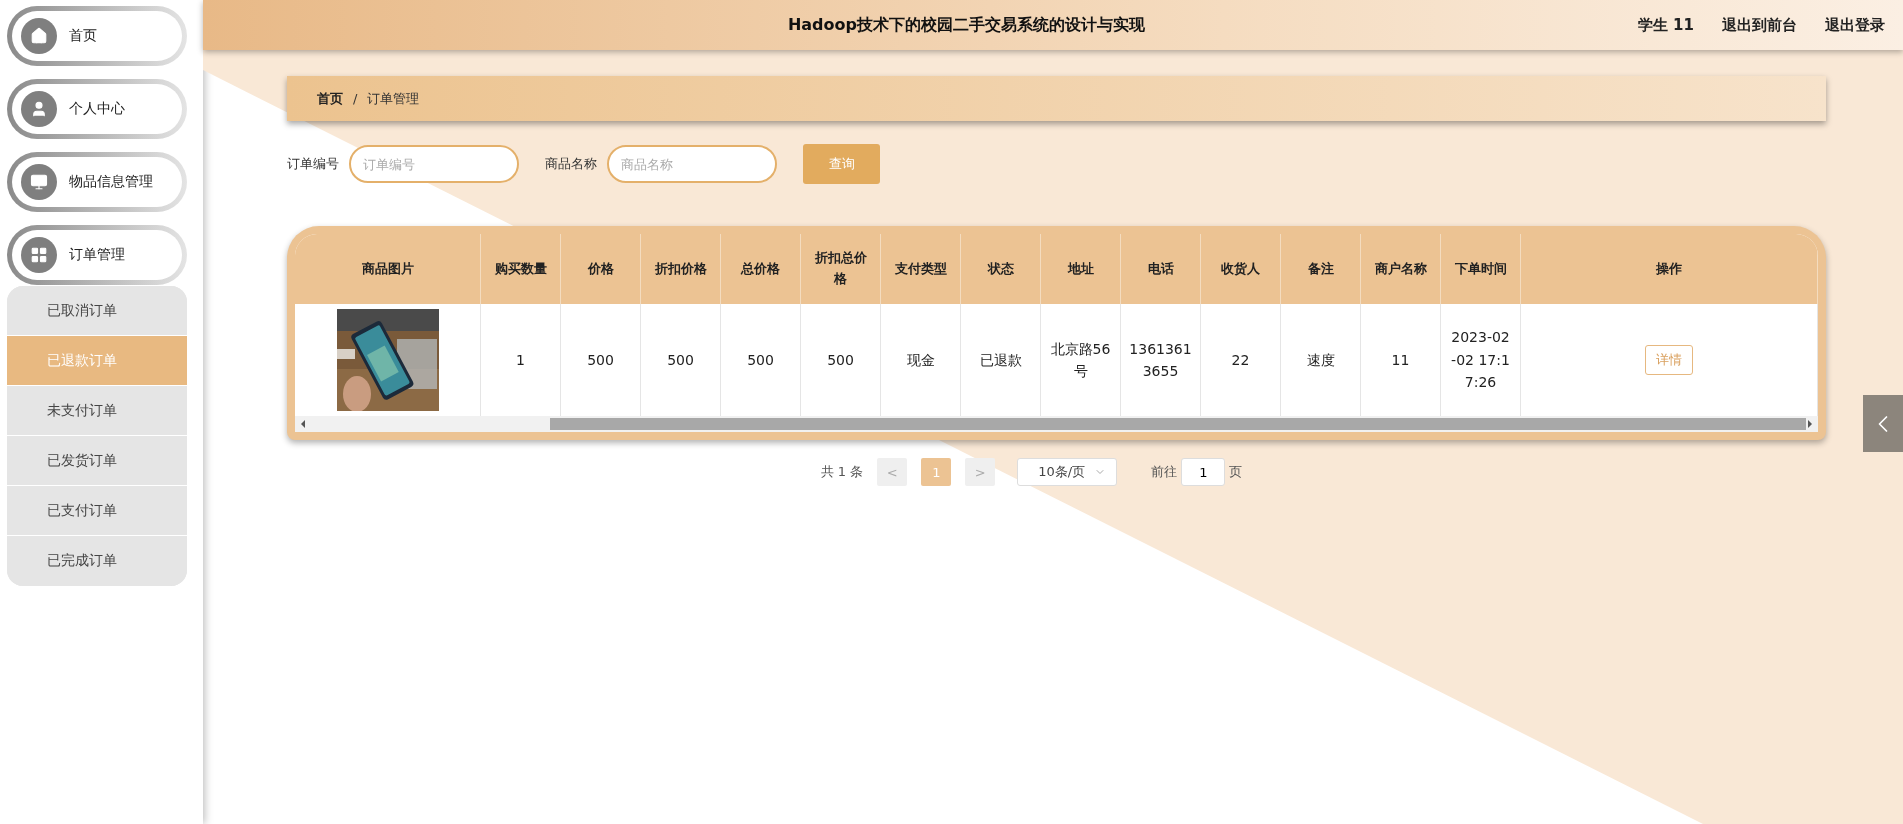 The width and height of the screenshot is (1903, 824). Describe the element at coordinates (393, 98) in the screenshot. I see `breadcrumb-current: 订单管理` at that location.